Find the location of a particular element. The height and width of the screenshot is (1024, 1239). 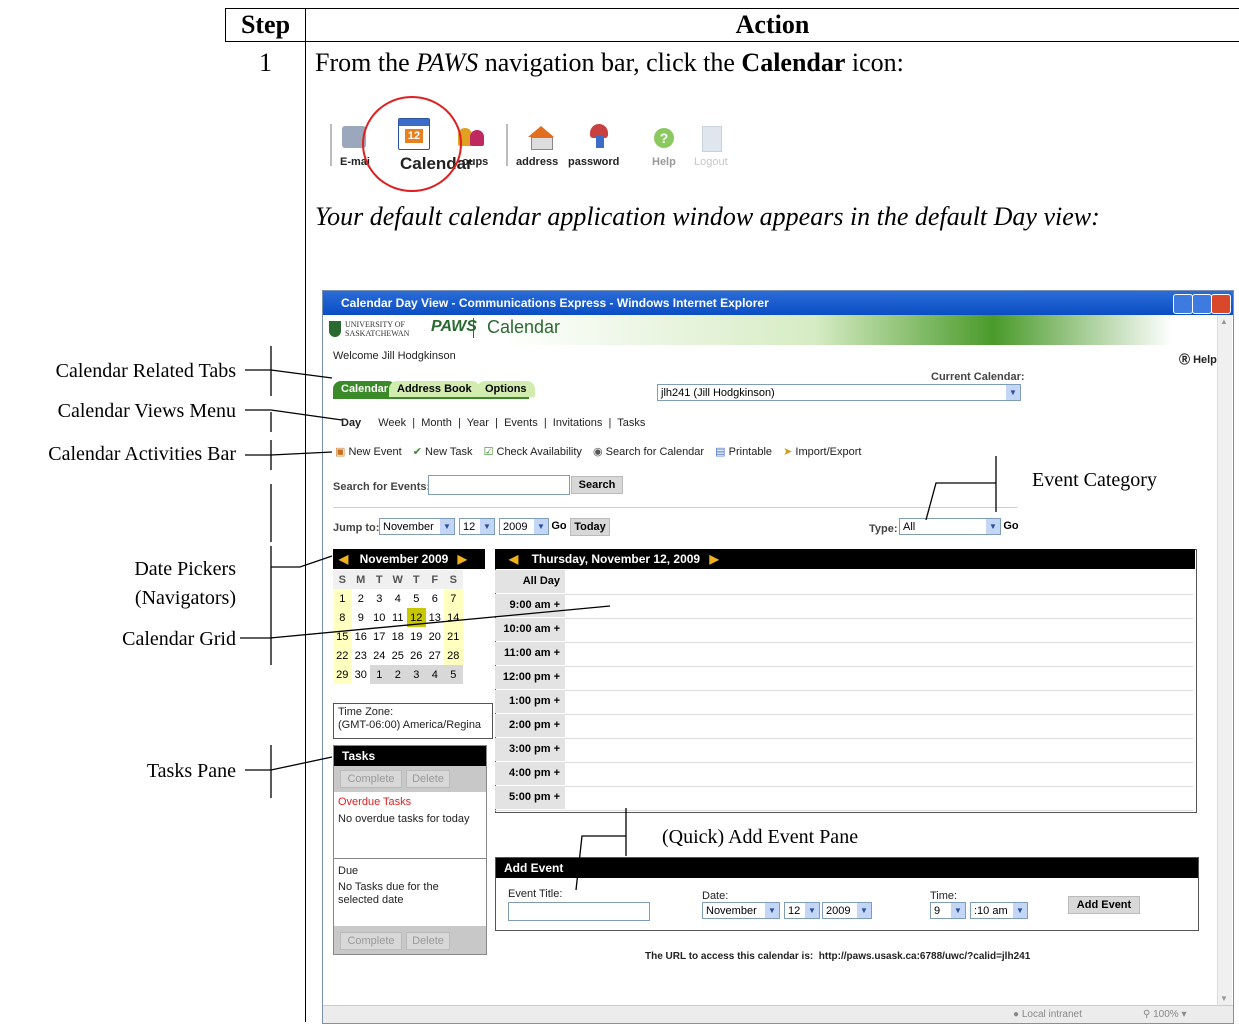

leader-grid is located at coordinates (425, 622).